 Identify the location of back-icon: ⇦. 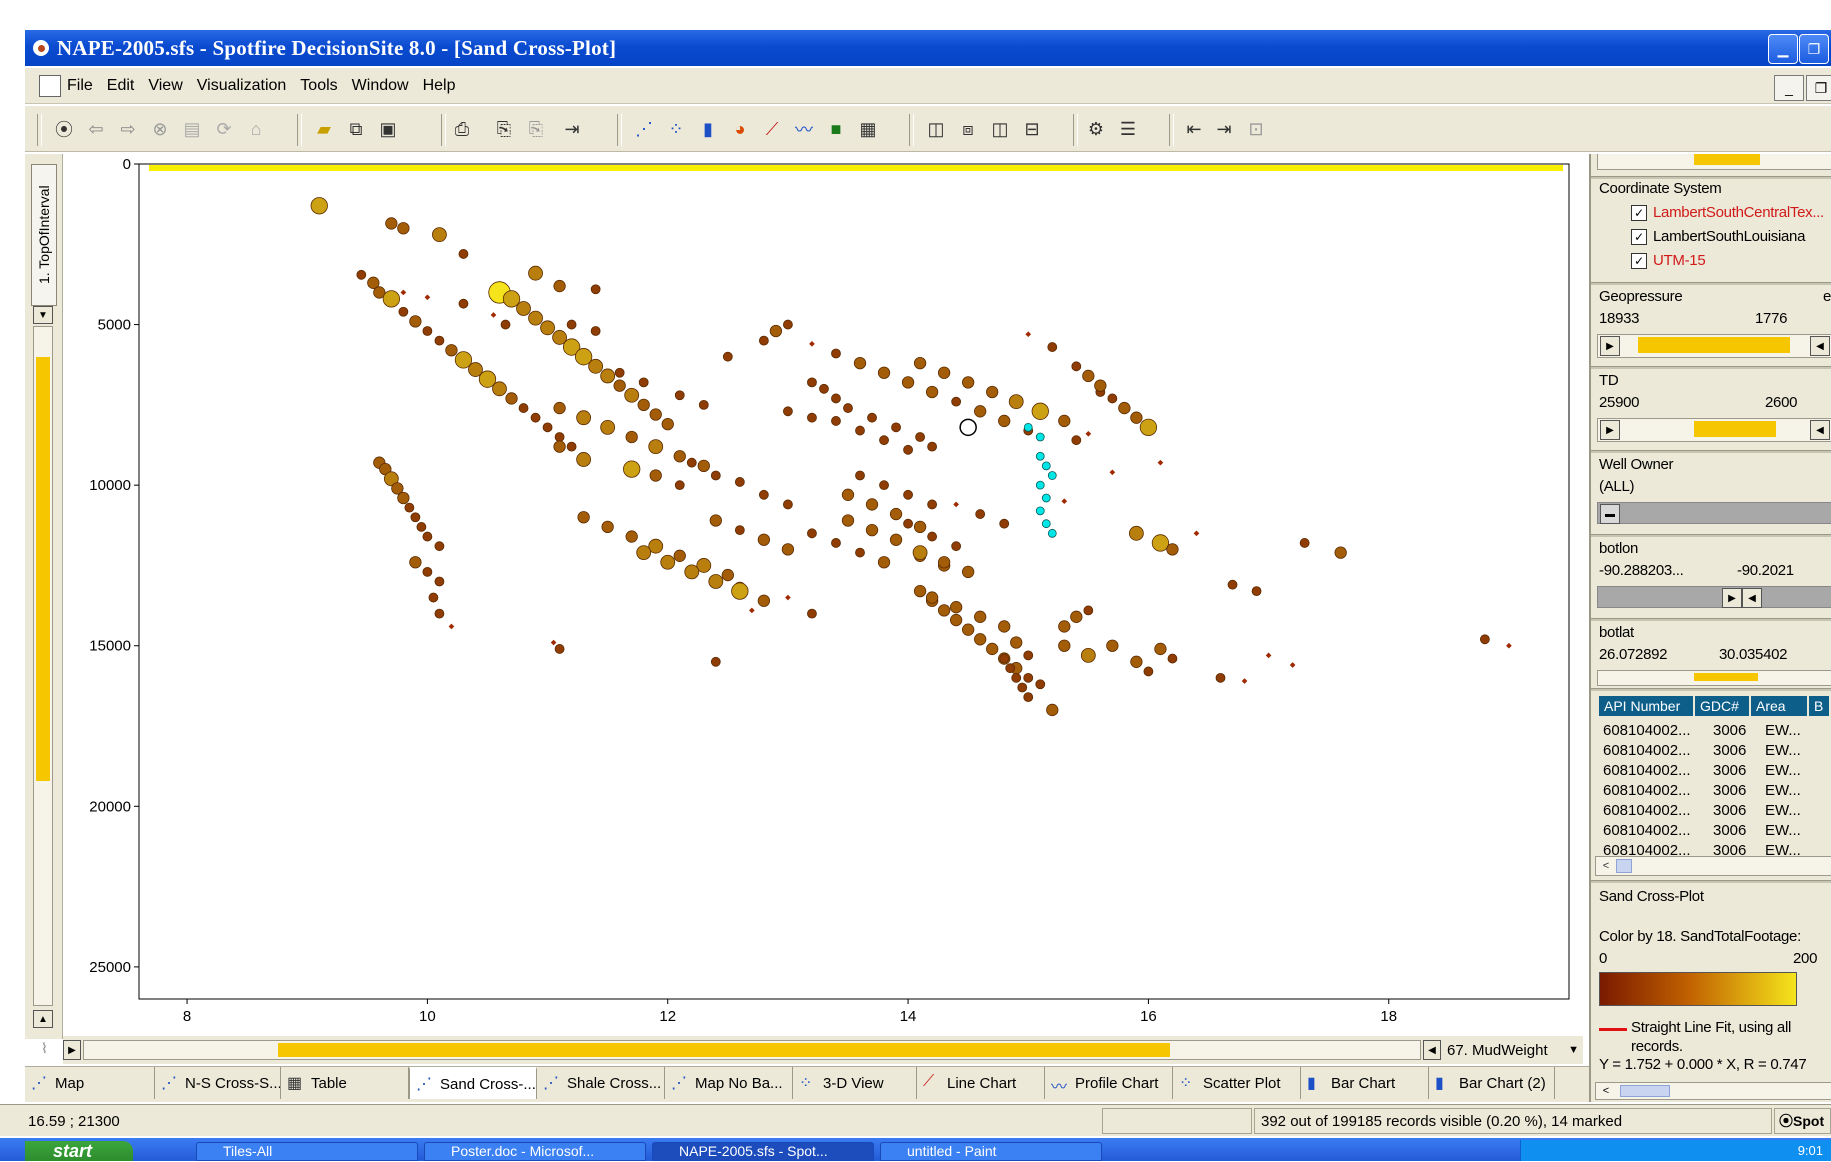
(96, 129).